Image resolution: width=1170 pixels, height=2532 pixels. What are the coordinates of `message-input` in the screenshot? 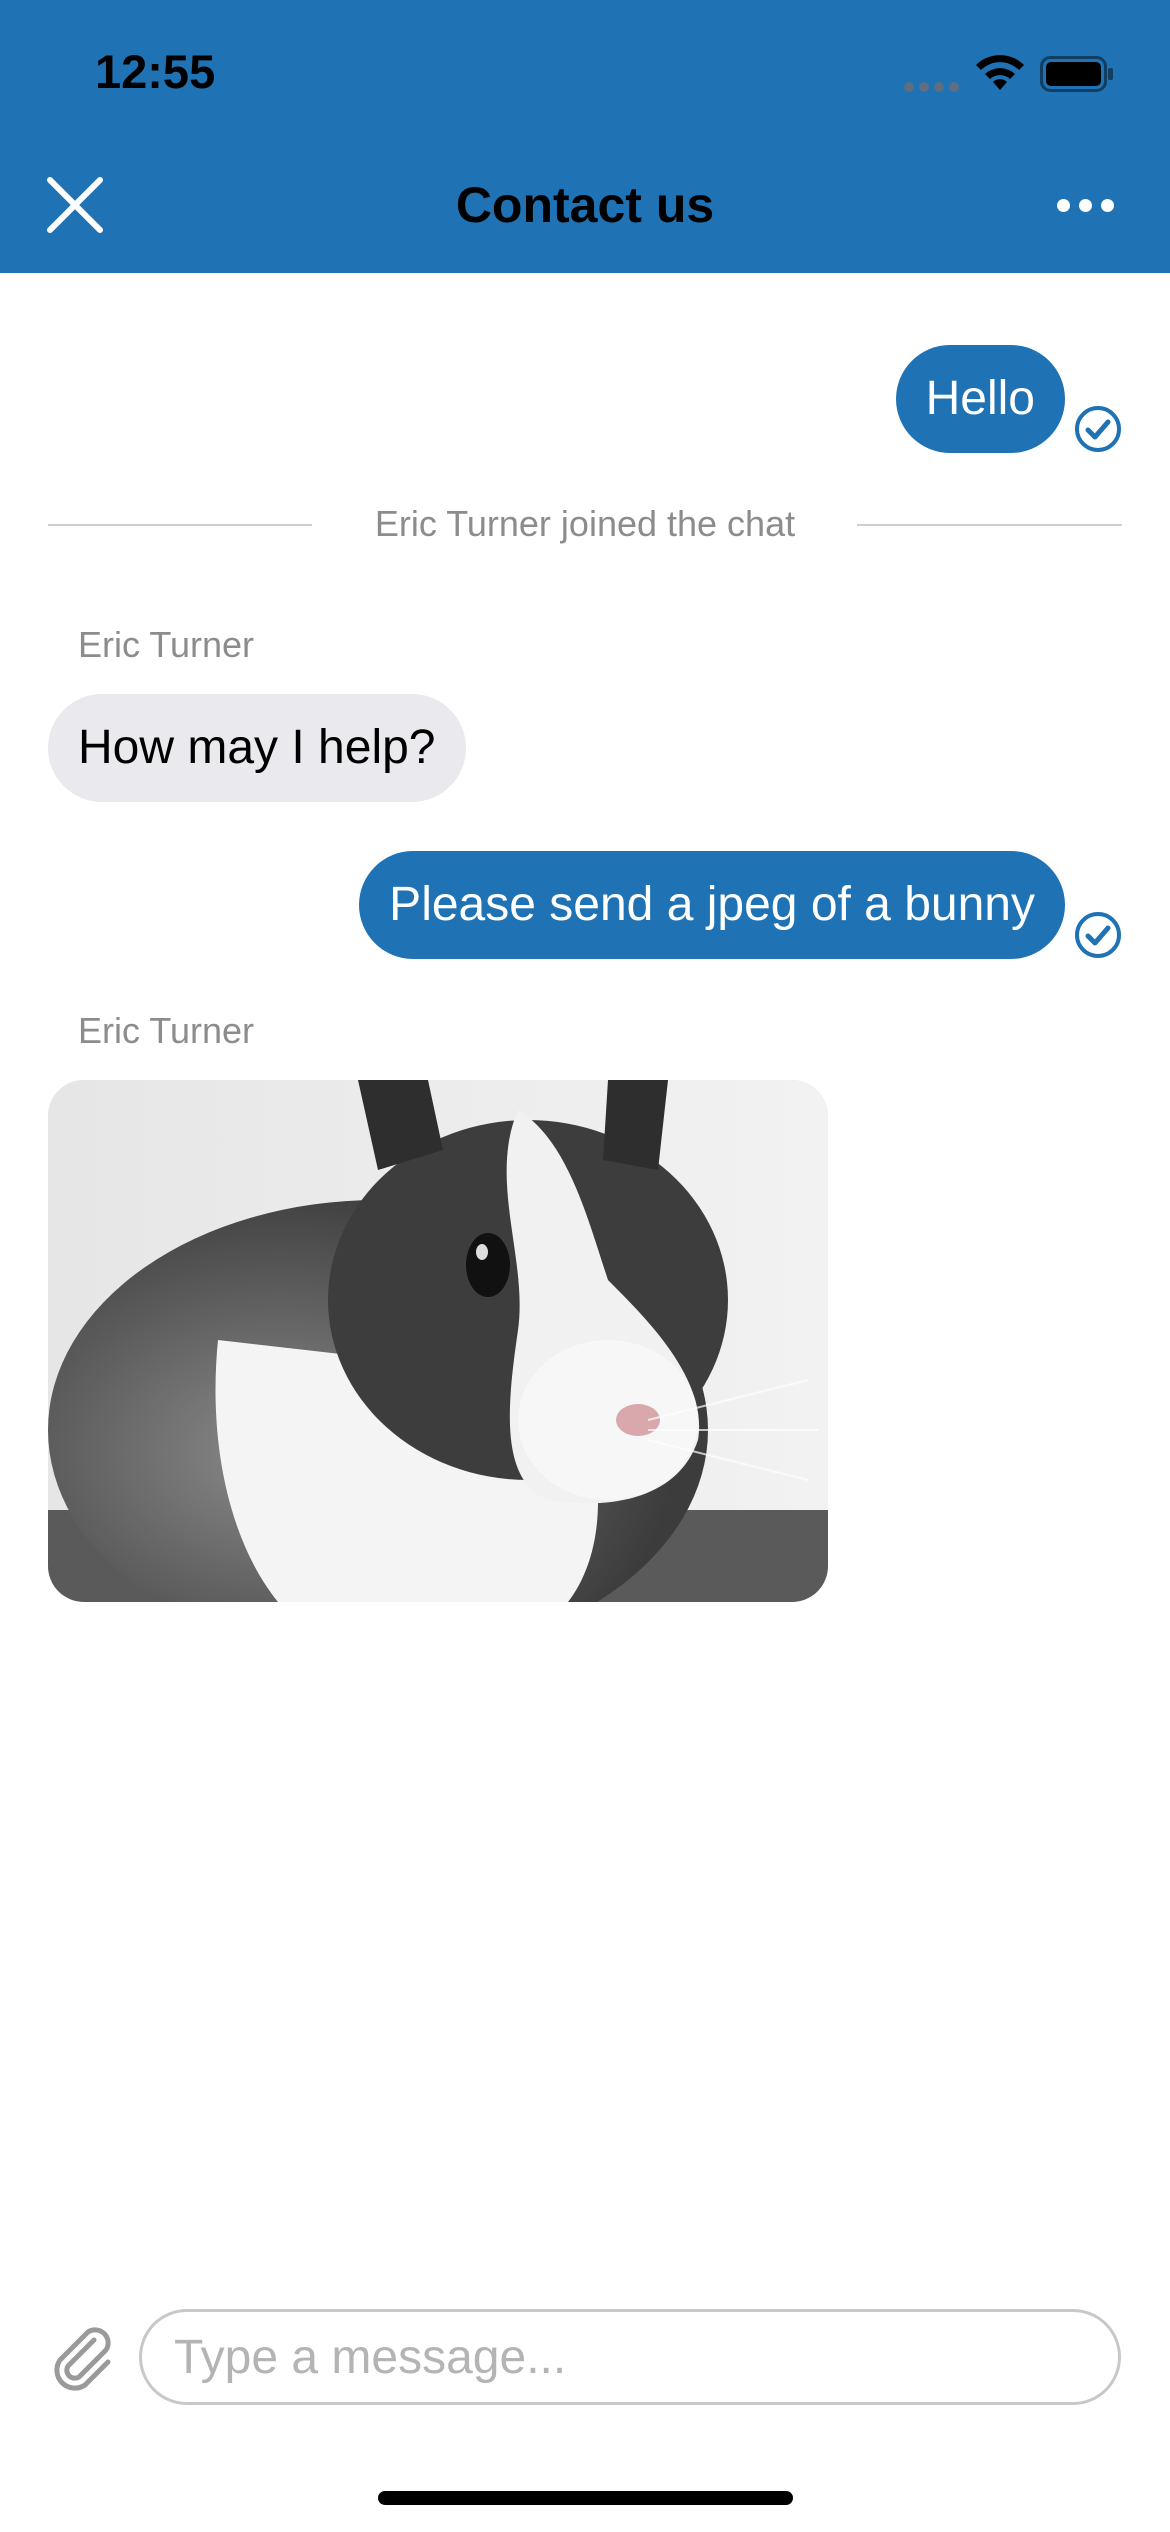 It's located at (630, 2357).